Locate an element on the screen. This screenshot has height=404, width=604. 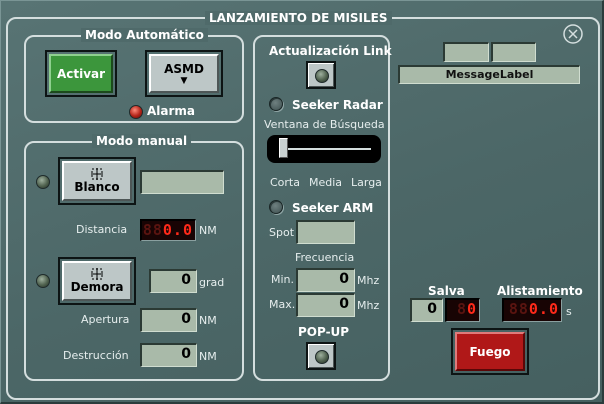
demora-led-icon is located at coordinates (43, 281).